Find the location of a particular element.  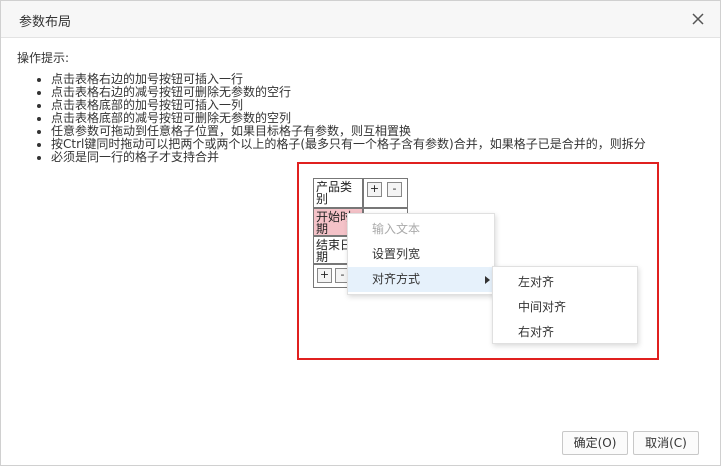

param-cell-product-category: 产品类别 is located at coordinates (338, 193).